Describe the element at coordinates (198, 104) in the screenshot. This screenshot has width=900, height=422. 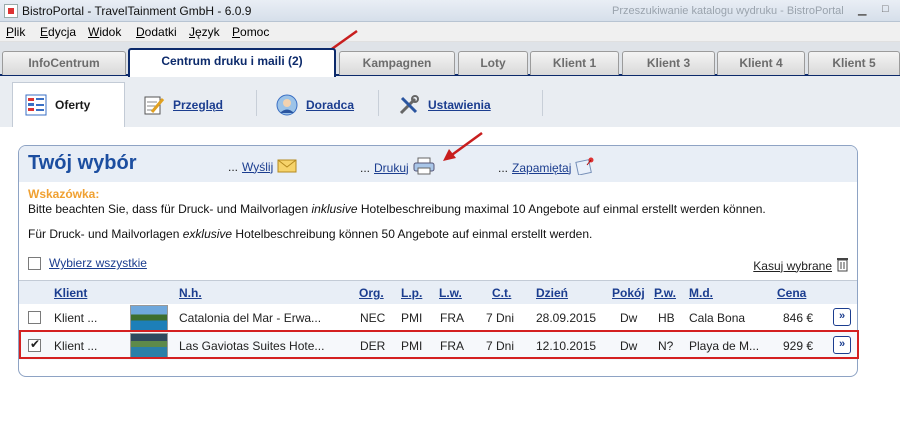
I see `subtab-przeglad-label: Przegląd` at that location.